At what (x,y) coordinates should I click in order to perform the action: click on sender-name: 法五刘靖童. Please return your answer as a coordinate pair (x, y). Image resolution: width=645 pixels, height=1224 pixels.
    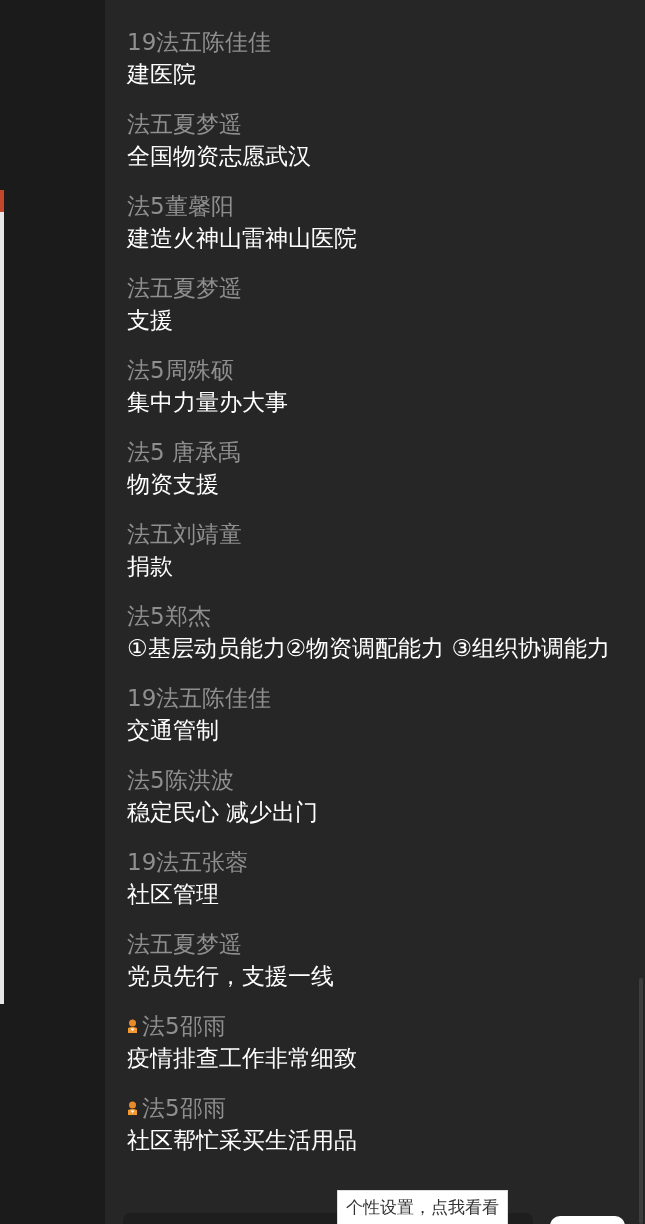
    Looking at the image, I should click on (184, 534).